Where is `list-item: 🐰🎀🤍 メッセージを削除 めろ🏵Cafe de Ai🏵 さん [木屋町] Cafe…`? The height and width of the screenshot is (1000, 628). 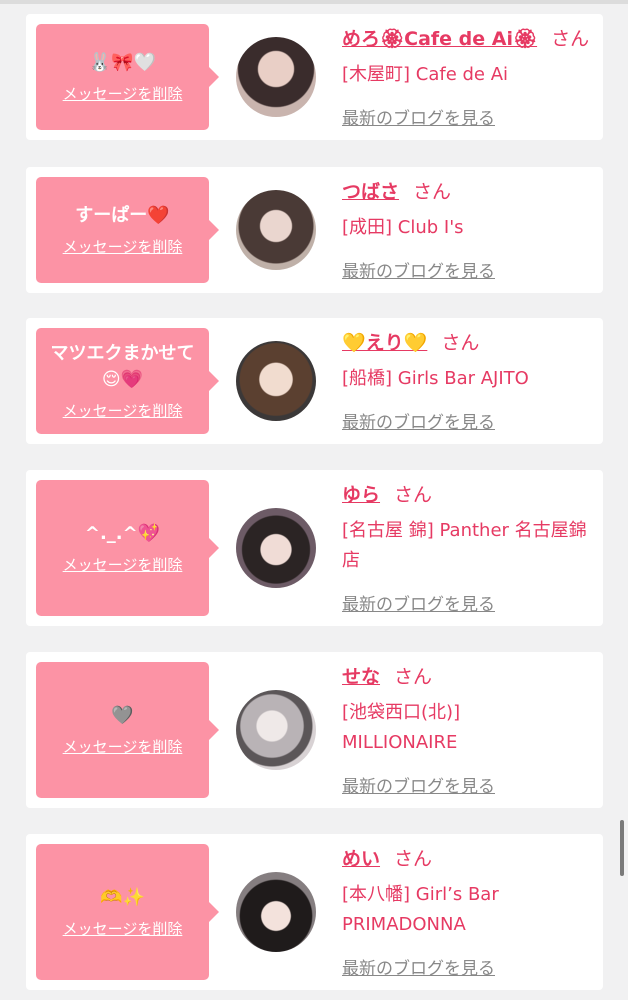 list-item: 🐰🎀🤍 メッセージを削除 めろ🏵Cafe de Ai🏵 さん [木屋町] Cafe… is located at coordinates (314, 77).